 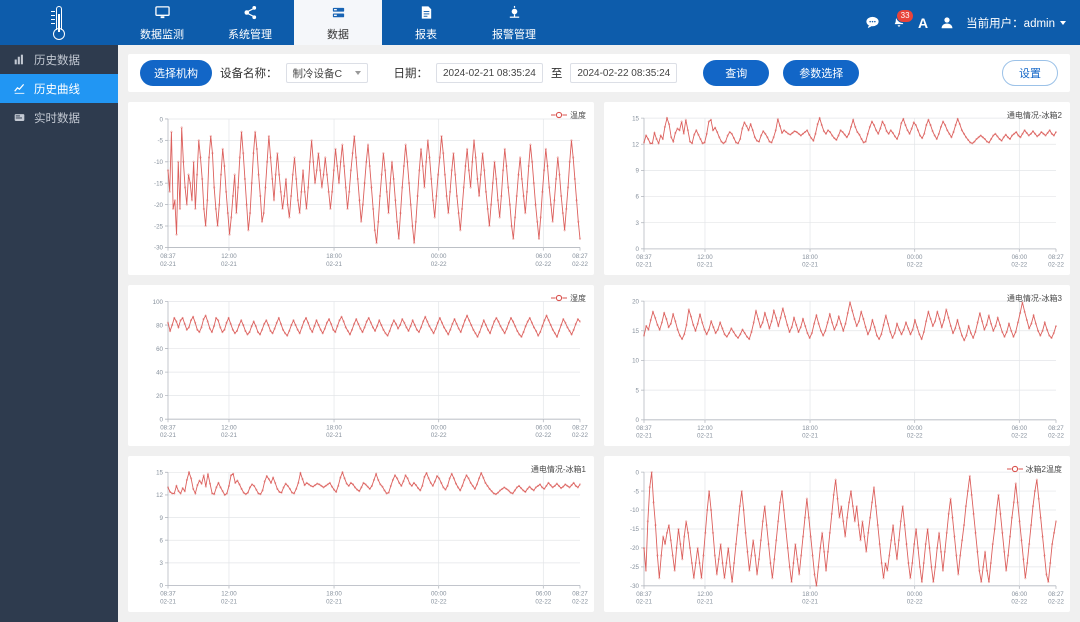 What do you see at coordinates (59, 333) in the screenshot?
I see `sidebar: 历史数据 历史曲线 实时数据` at bounding box center [59, 333].